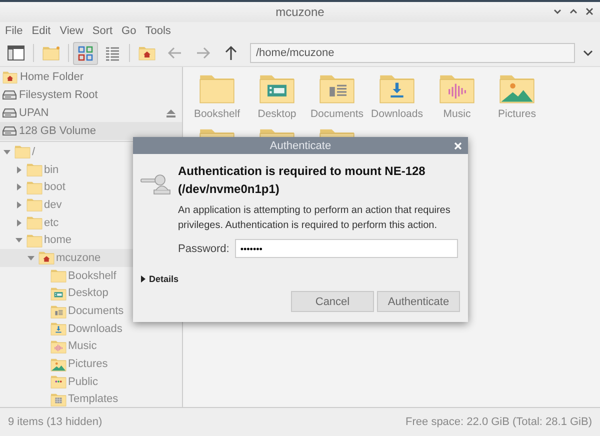 The width and height of the screenshot is (600, 436). What do you see at coordinates (300, 12) in the screenshot?
I see `window-title: mcuzone` at bounding box center [300, 12].